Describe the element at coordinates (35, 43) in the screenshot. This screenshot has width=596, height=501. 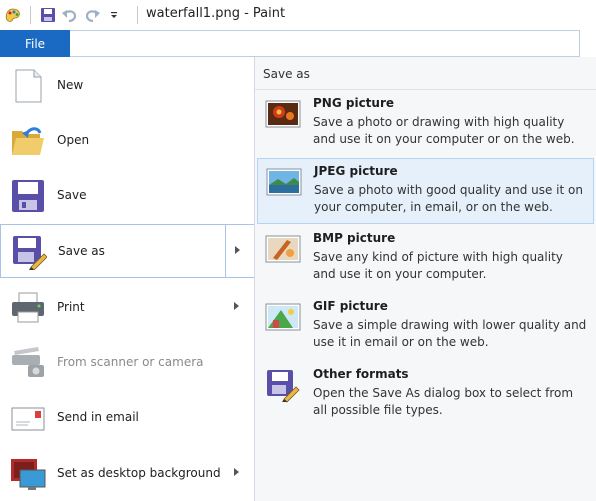
I see `file-tab: File` at that location.